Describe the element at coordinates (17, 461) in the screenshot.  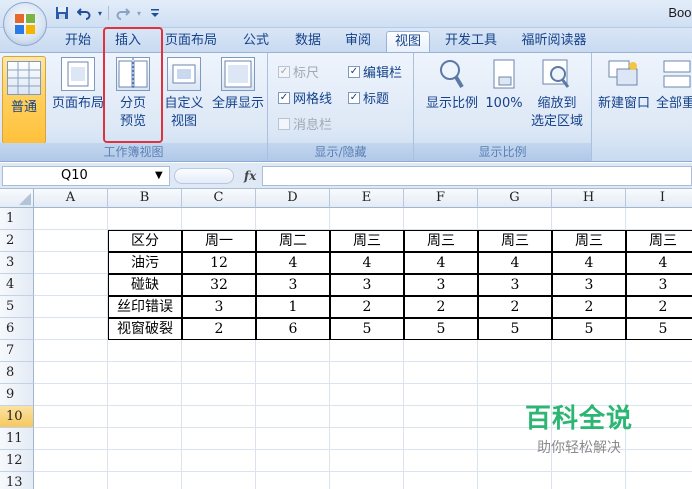
I see `row-header: 12` at that location.